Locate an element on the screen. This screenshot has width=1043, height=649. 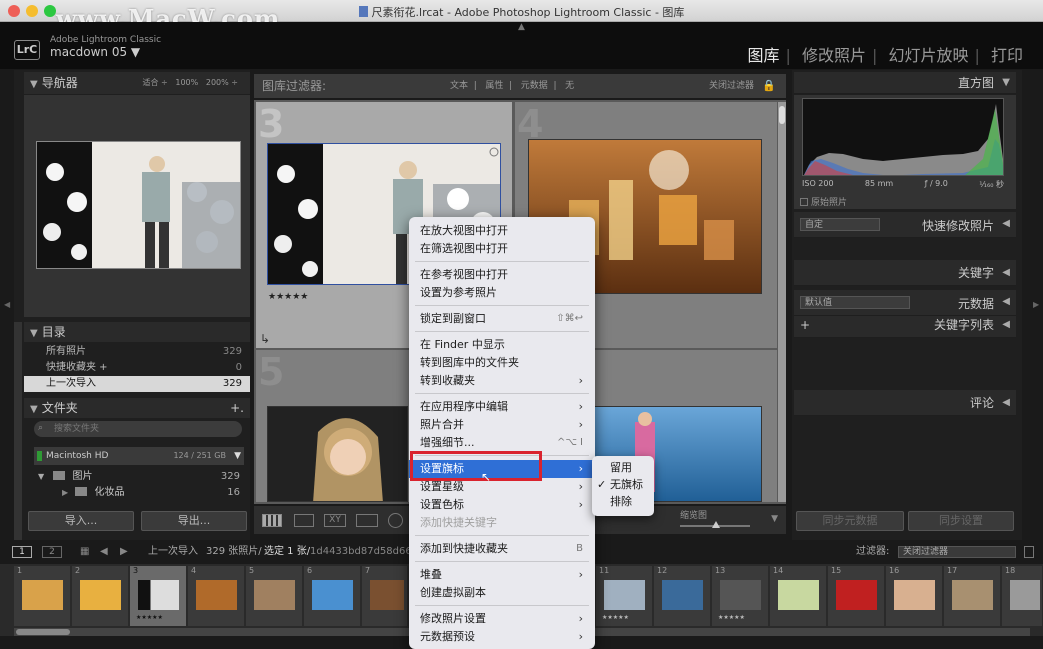
toolbar-menu-icon: ▼ is located at coordinates (774, 519).